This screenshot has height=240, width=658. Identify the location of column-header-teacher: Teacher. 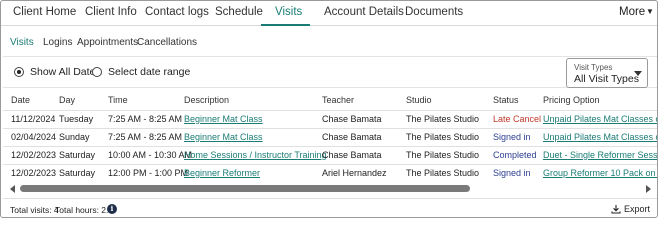
(338, 100).